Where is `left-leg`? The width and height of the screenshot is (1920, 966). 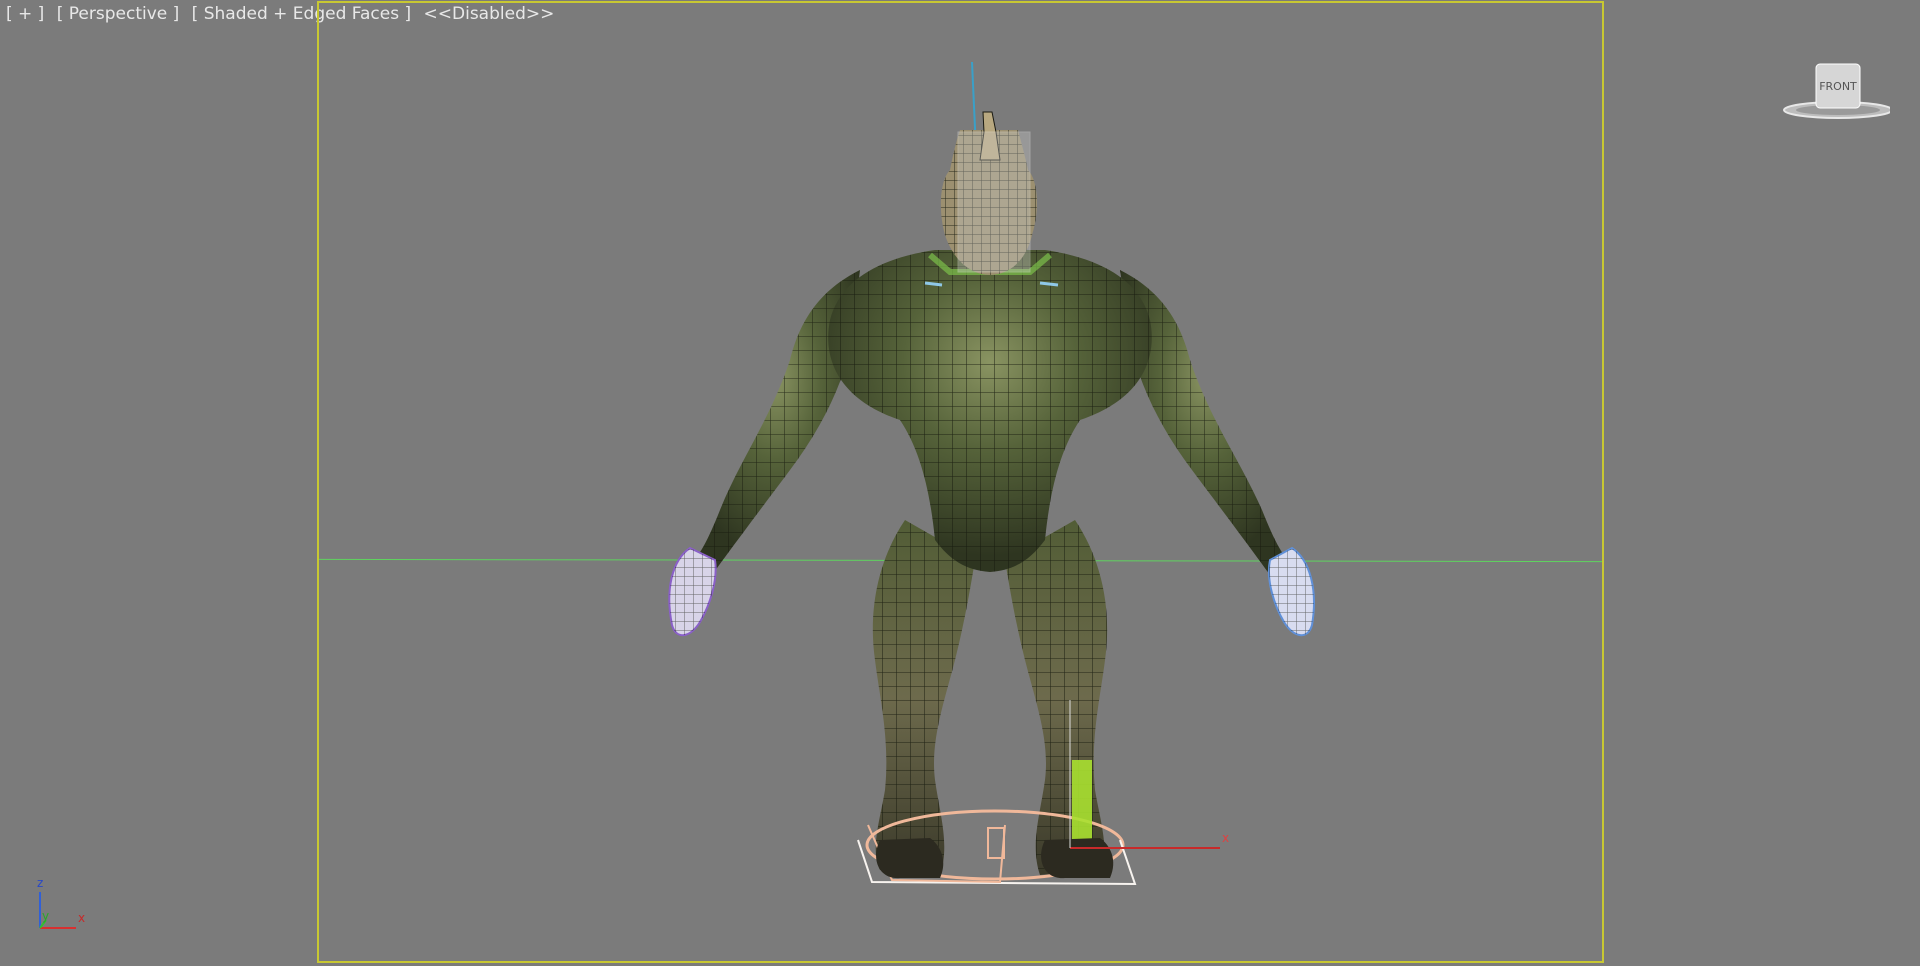 left-leg is located at coordinates (923, 697).